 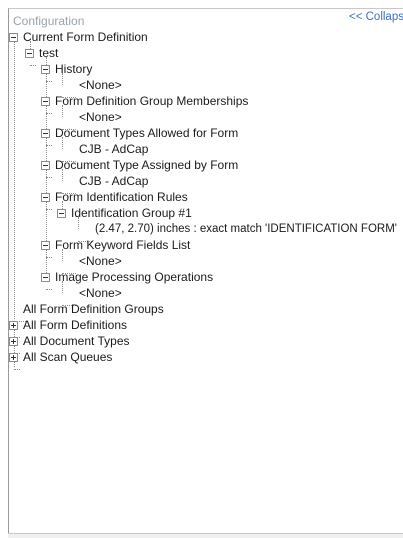 I want to click on tree-node-label: Form Keyword Fields List, so click(x=123, y=245).